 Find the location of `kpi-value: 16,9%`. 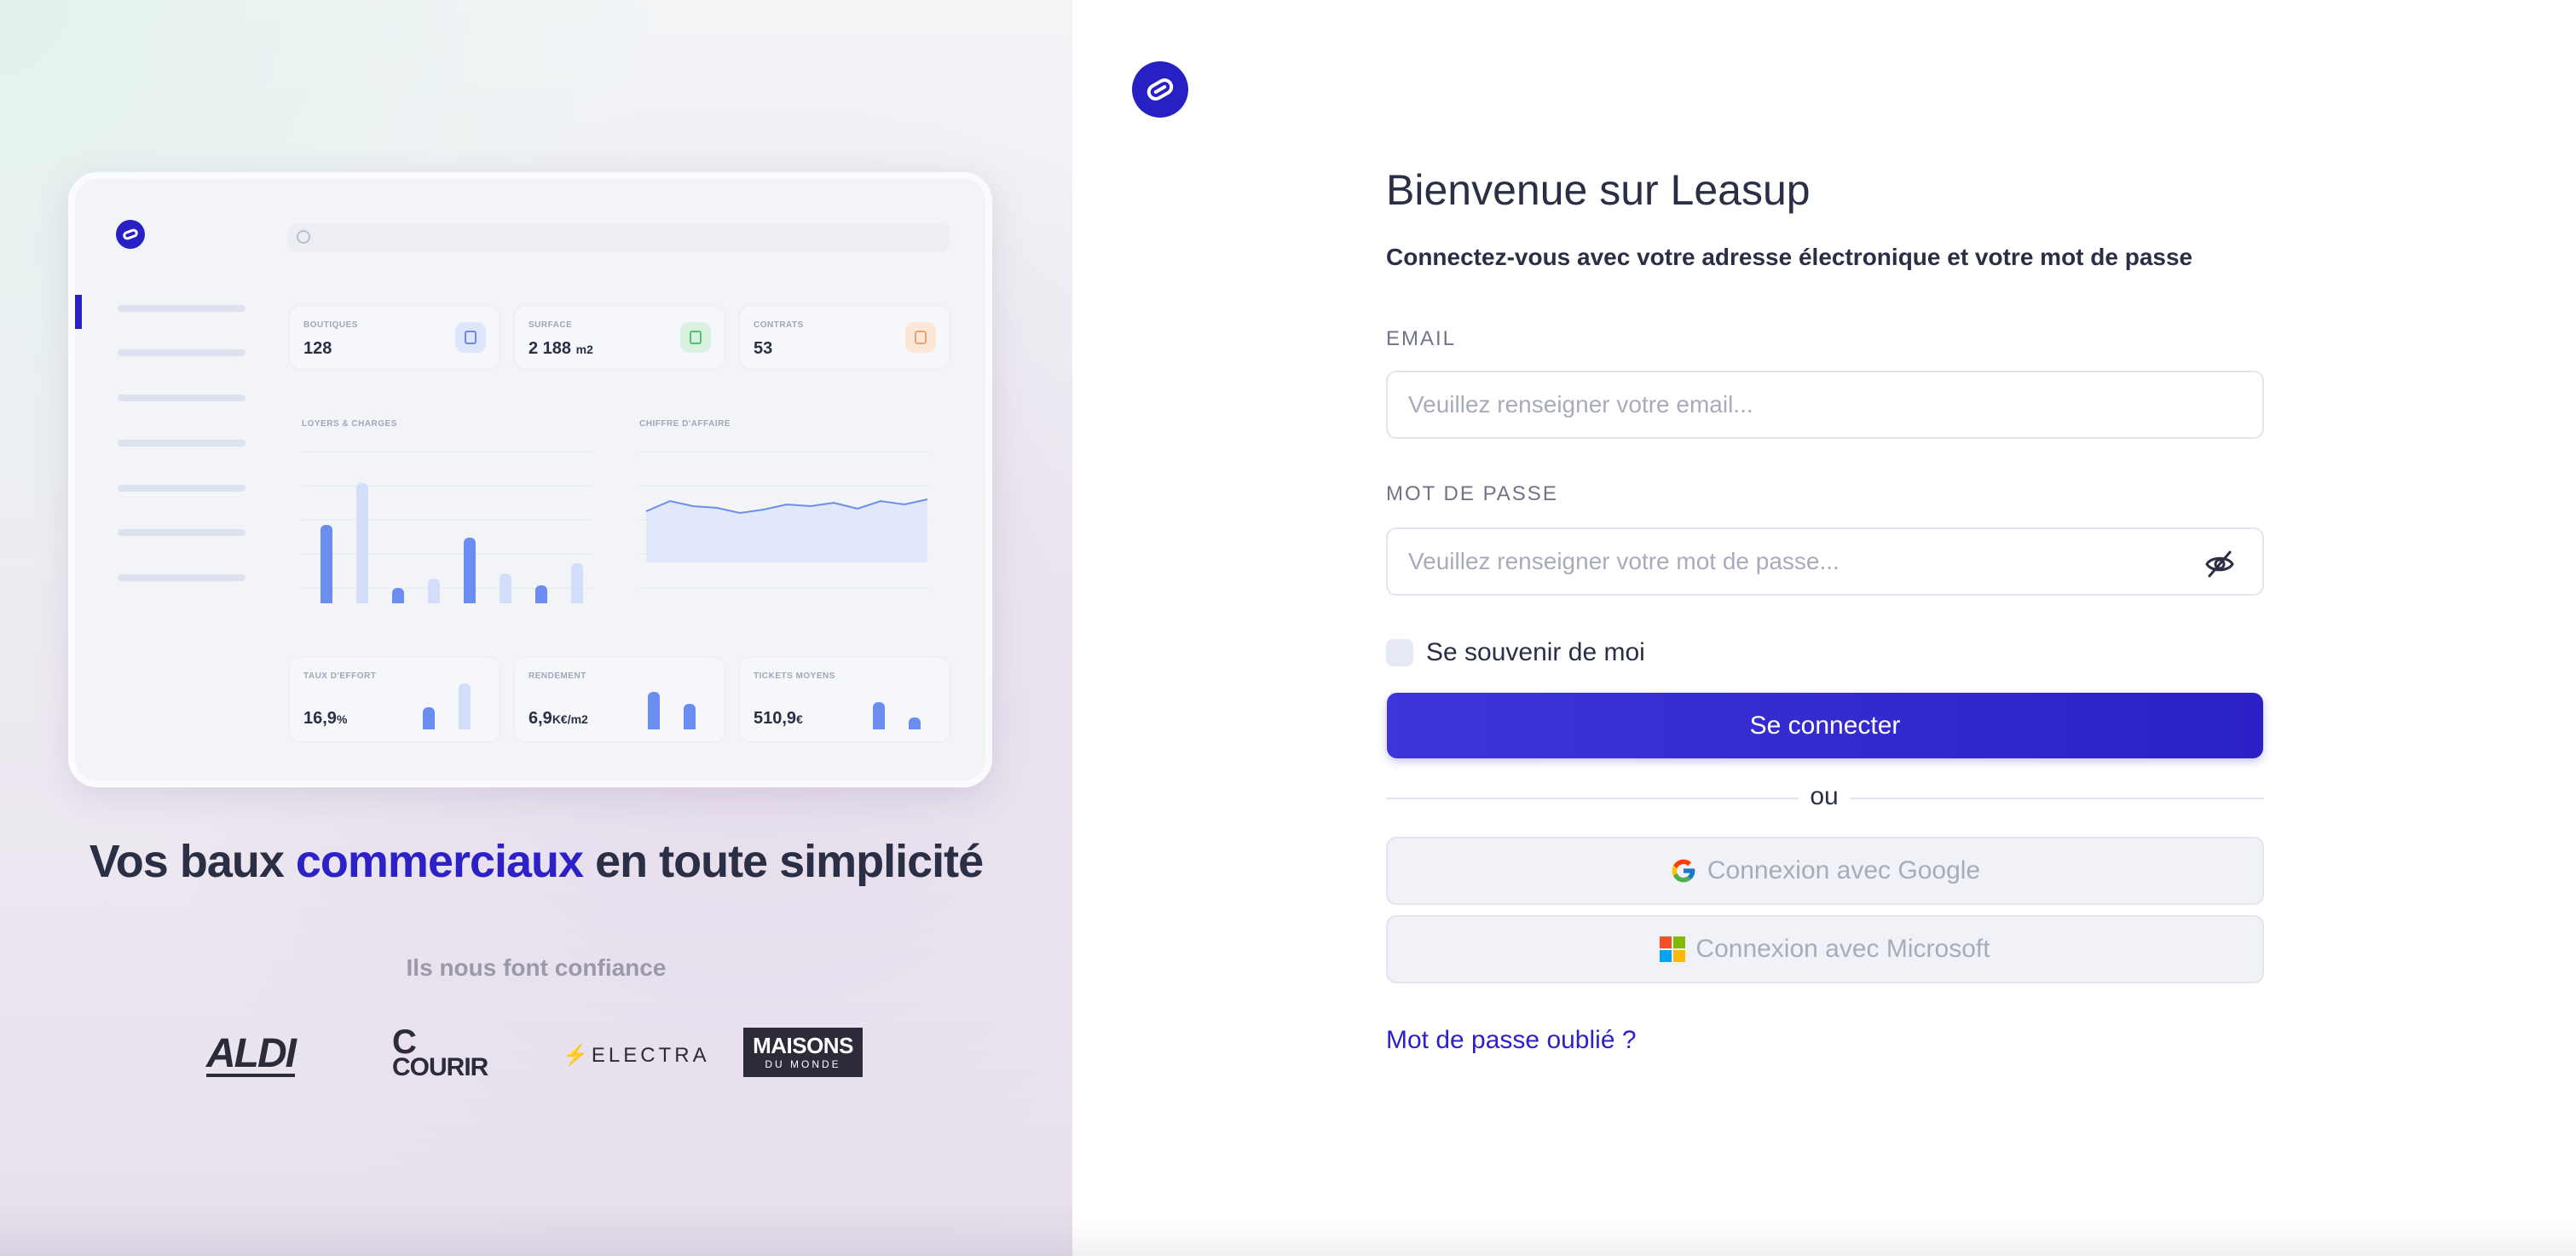

kpi-value: 16,9% is located at coordinates (325, 718).